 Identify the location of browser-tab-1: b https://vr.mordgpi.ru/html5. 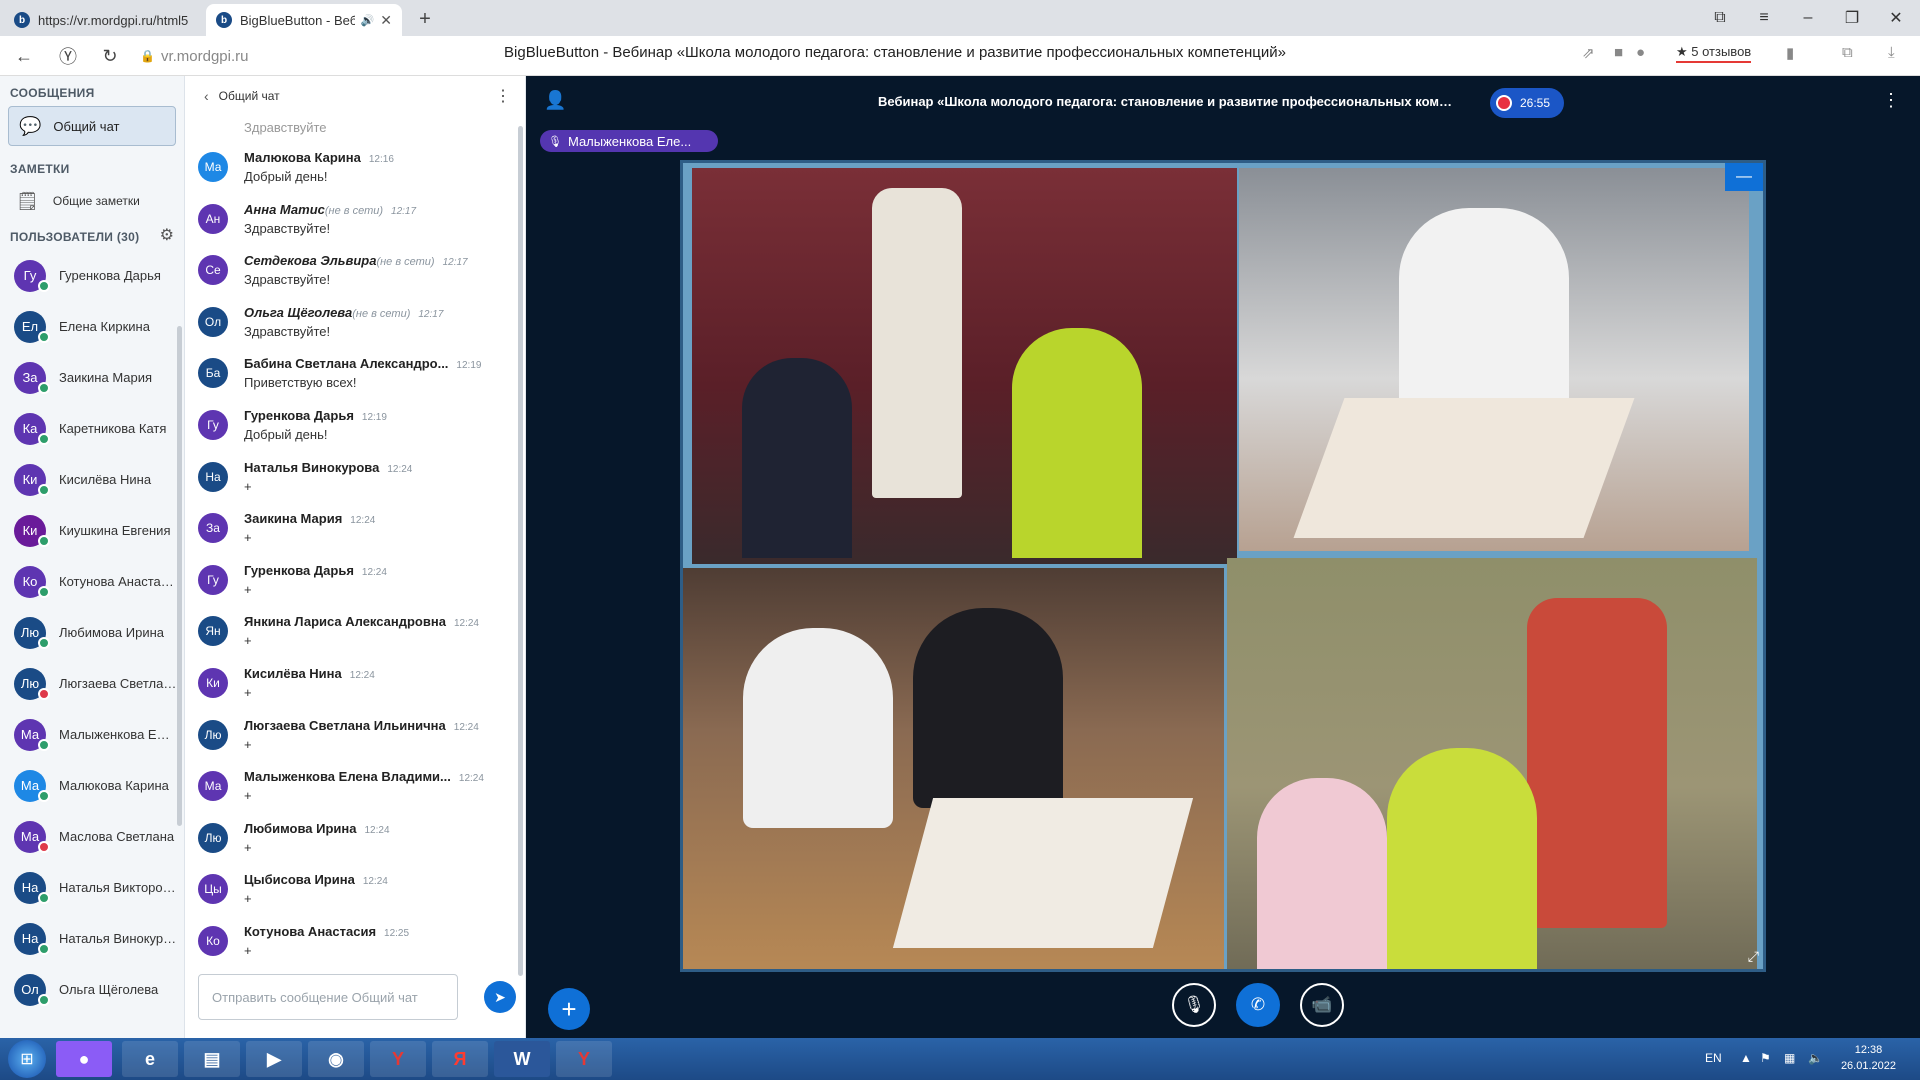
(104, 20).